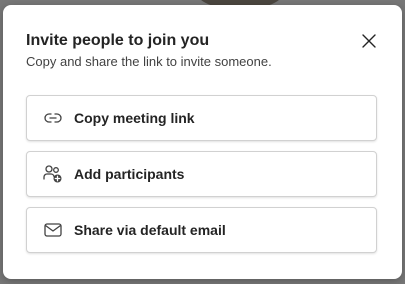  Describe the element at coordinates (201, 118) in the screenshot. I see `copy-meeting-link-button: Copy meeting link` at that location.